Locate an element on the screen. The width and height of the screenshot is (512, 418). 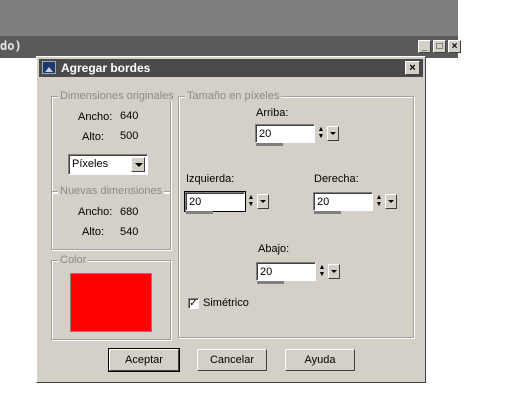
new-dimensions-legend: Nuevas dimensiones is located at coordinates (111, 191).